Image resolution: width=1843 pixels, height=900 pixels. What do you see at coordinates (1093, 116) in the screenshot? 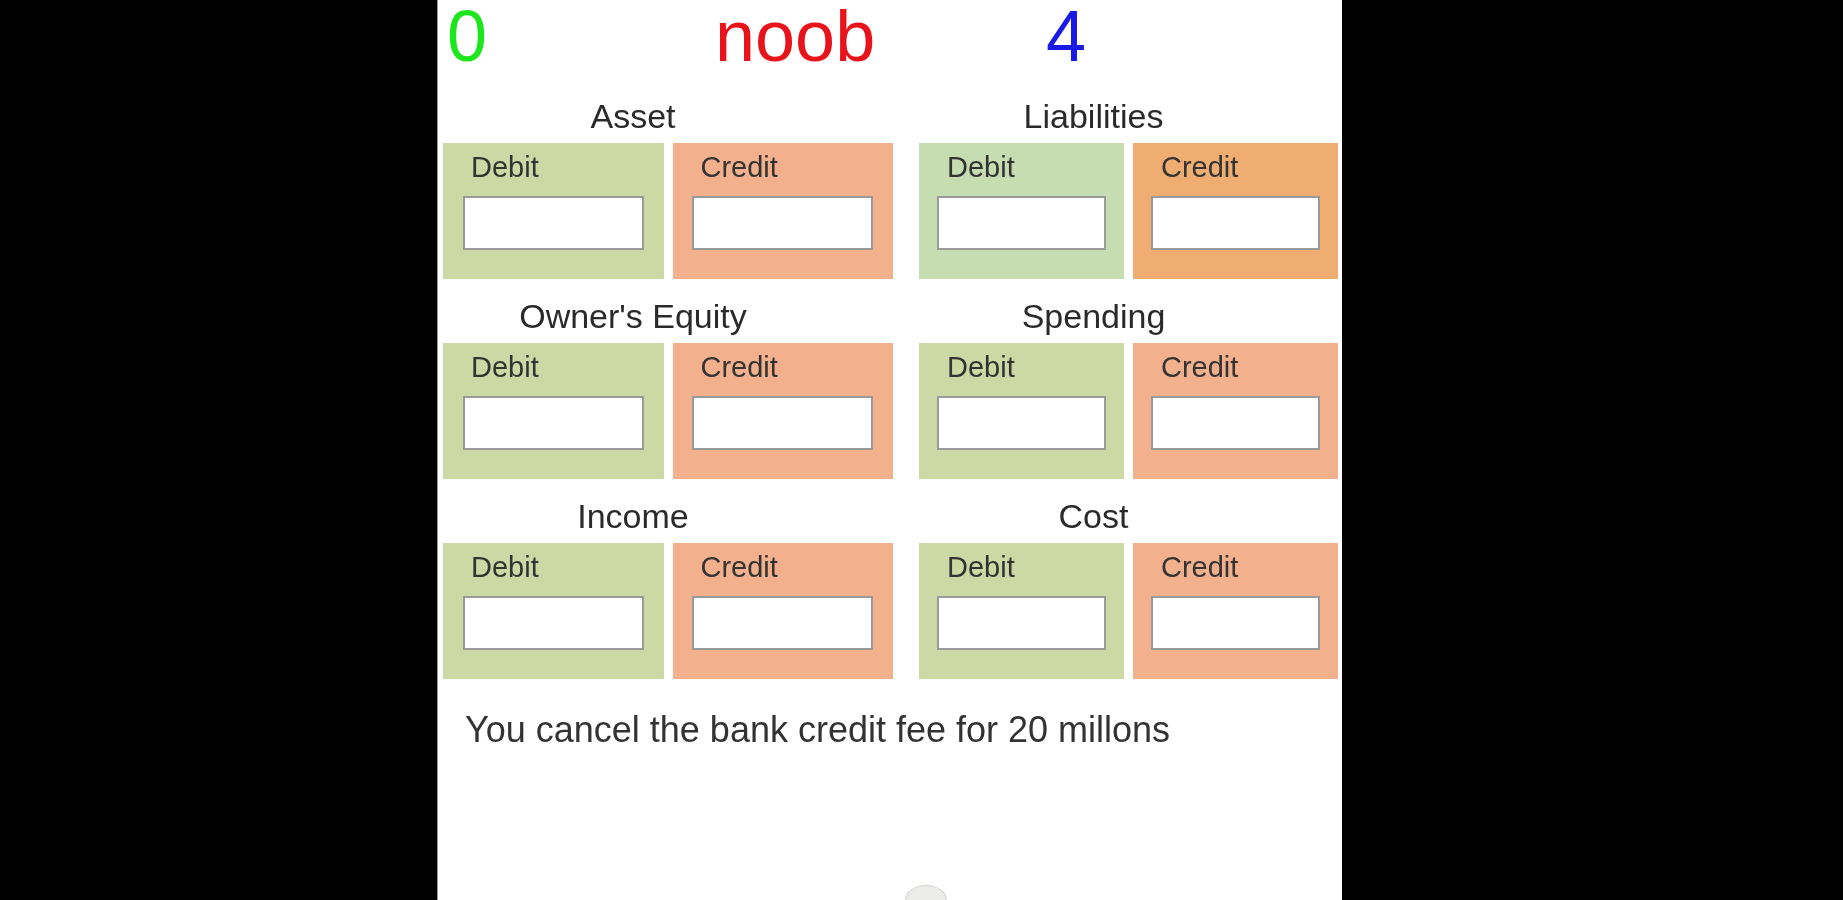
I see `account-title: Liabilities` at bounding box center [1093, 116].